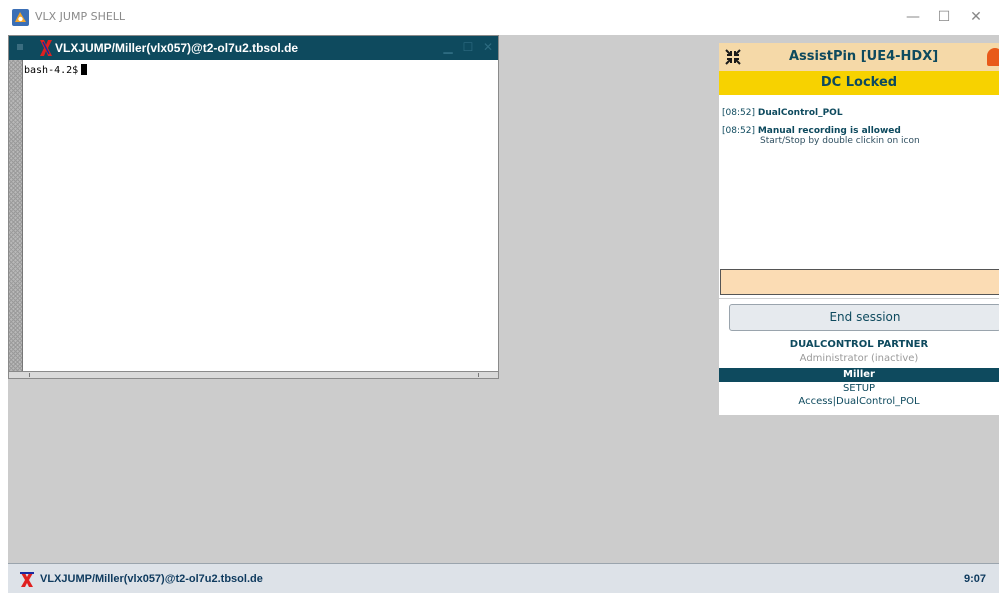 This screenshot has height=593, width=999. I want to click on collapse-arrows-icon, so click(733, 57).